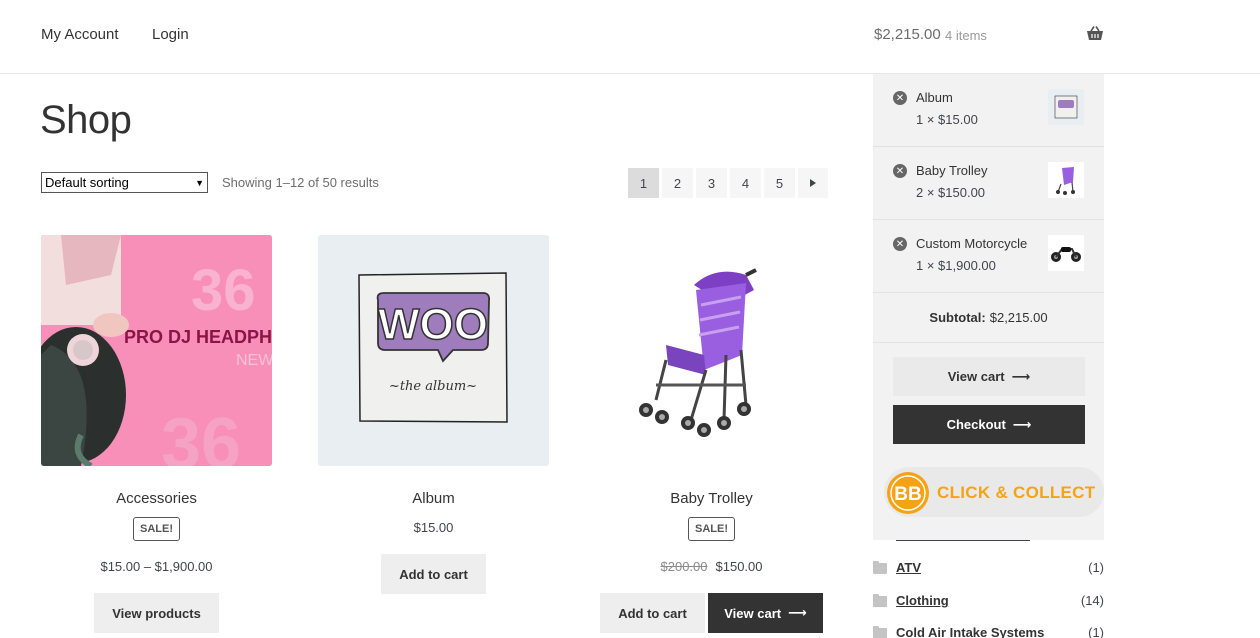  I want to click on mini-cart-item-name: Custom Motorcycle, so click(971, 243).